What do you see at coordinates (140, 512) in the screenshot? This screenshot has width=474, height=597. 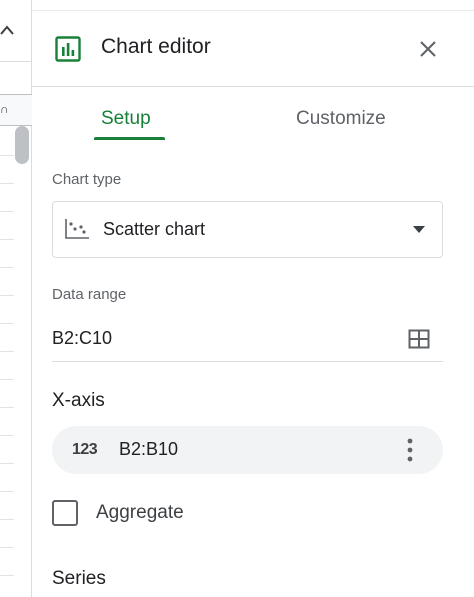 I see `aggregate-label: Aggregate` at bounding box center [140, 512].